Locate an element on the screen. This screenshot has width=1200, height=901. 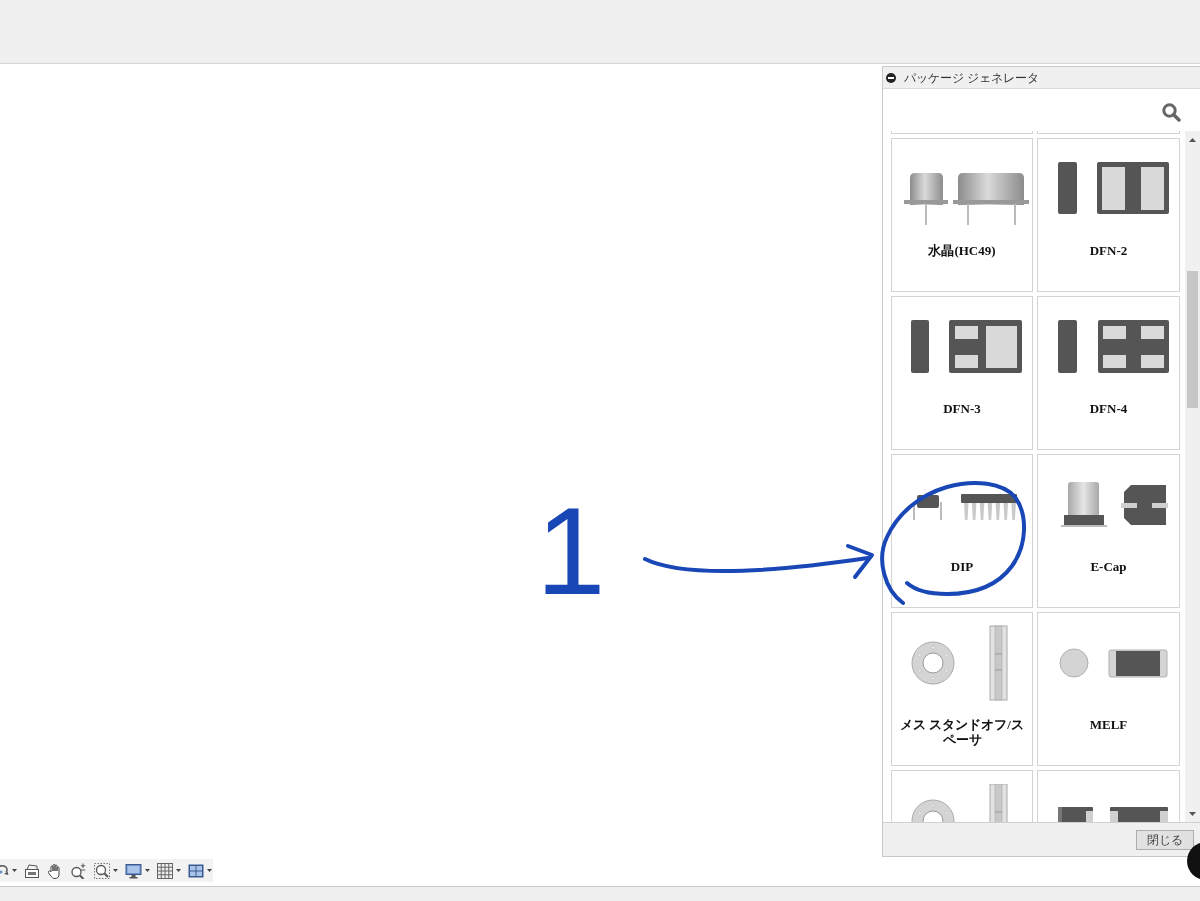
pan-button is located at coordinates (55, 870).